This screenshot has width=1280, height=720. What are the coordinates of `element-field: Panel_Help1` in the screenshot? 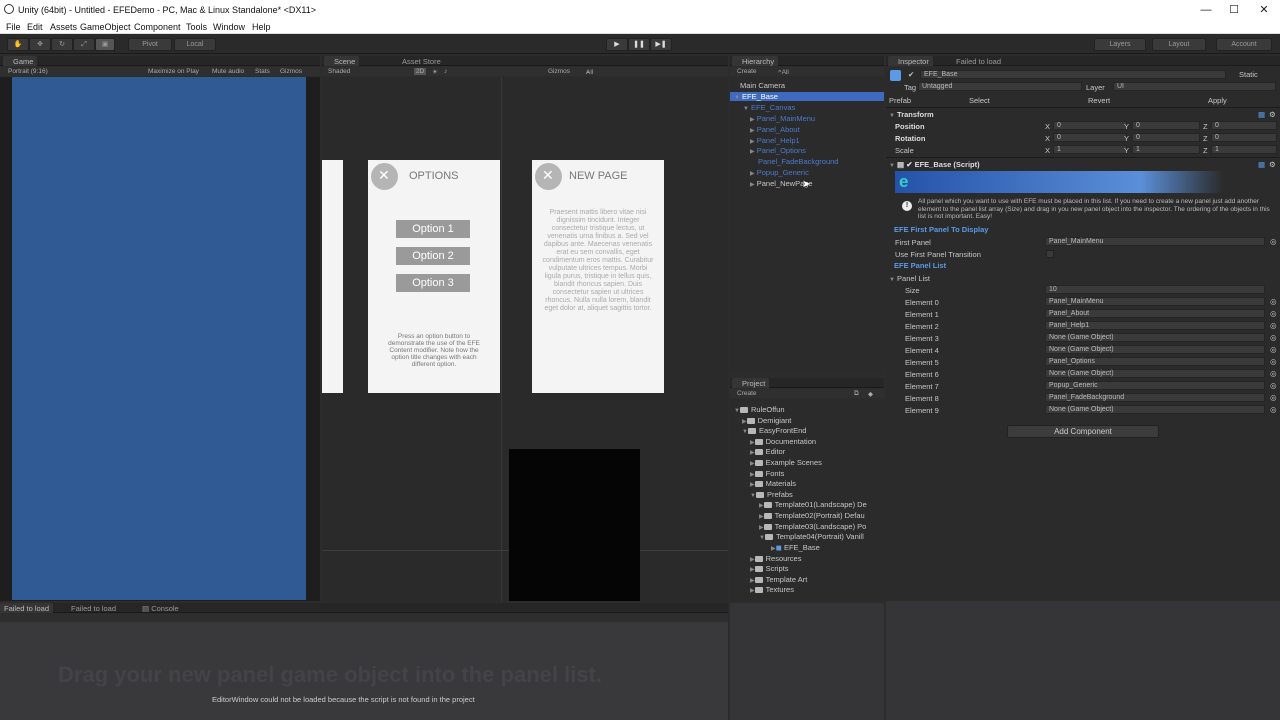 It's located at (1155, 325).